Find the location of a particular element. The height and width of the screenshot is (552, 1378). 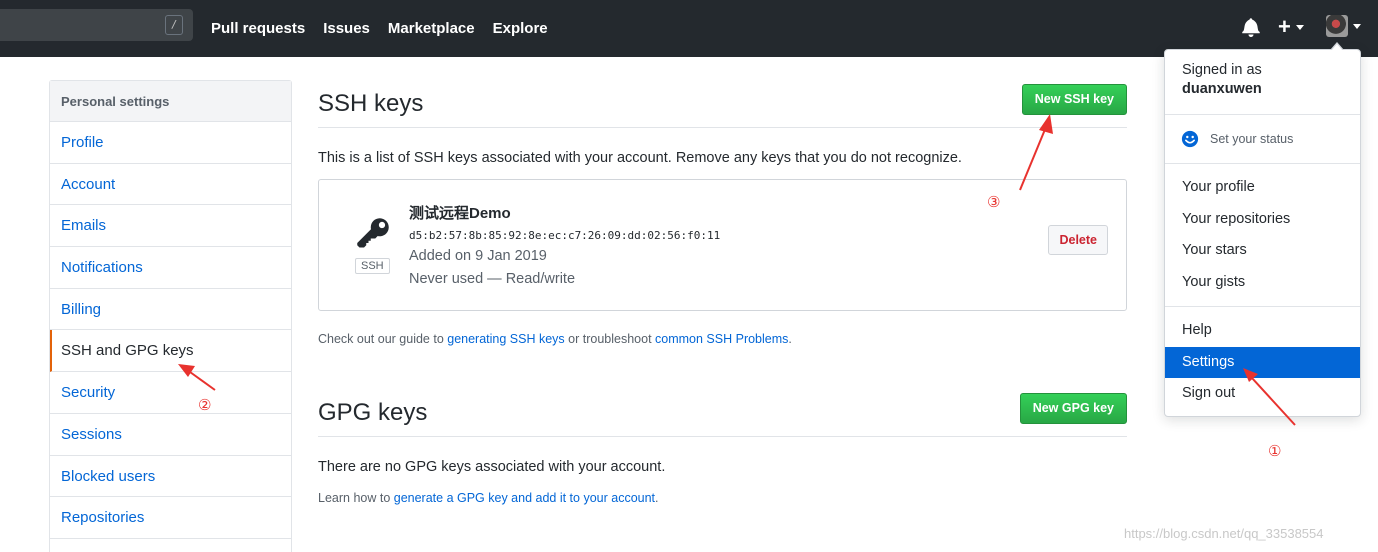

menu-sign-out: Sign out is located at coordinates (1262, 394).